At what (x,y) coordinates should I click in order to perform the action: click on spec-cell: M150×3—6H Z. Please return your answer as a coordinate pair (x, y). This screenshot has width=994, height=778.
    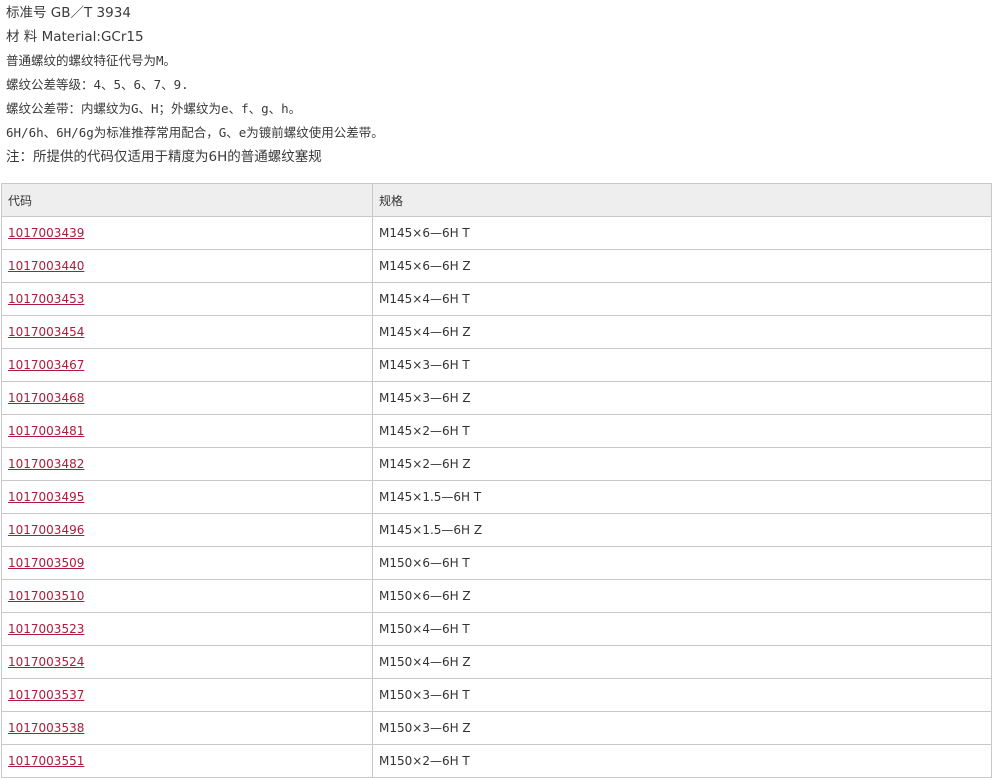
    Looking at the image, I should click on (682, 728).